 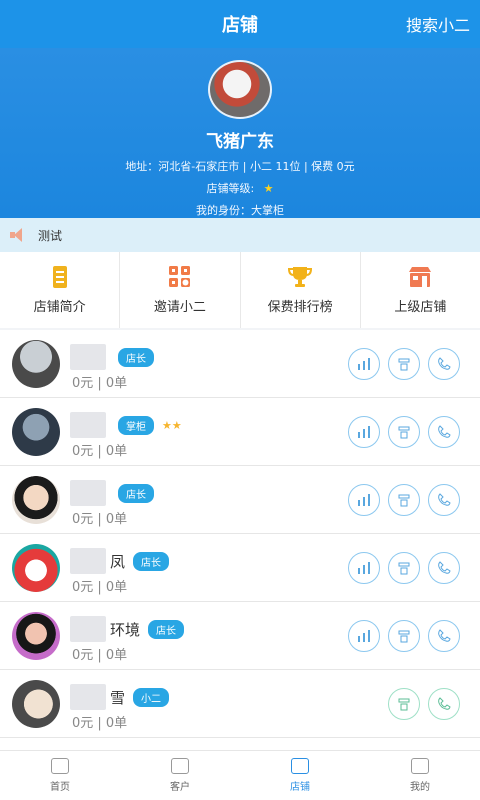 What do you see at coordinates (180, 787) in the screenshot?
I see `tab-label: 客户` at bounding box center [180, 787].